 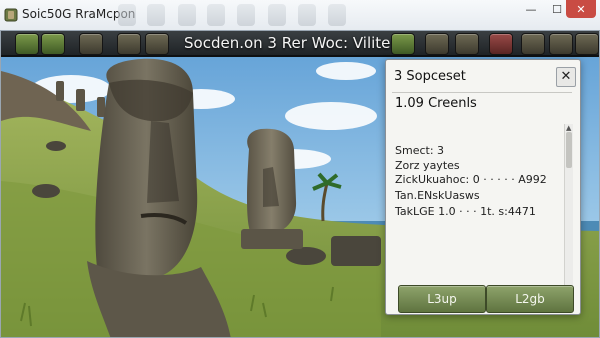 I want to click on dialog-right-button: L2gb, so click(x=530, y=299).